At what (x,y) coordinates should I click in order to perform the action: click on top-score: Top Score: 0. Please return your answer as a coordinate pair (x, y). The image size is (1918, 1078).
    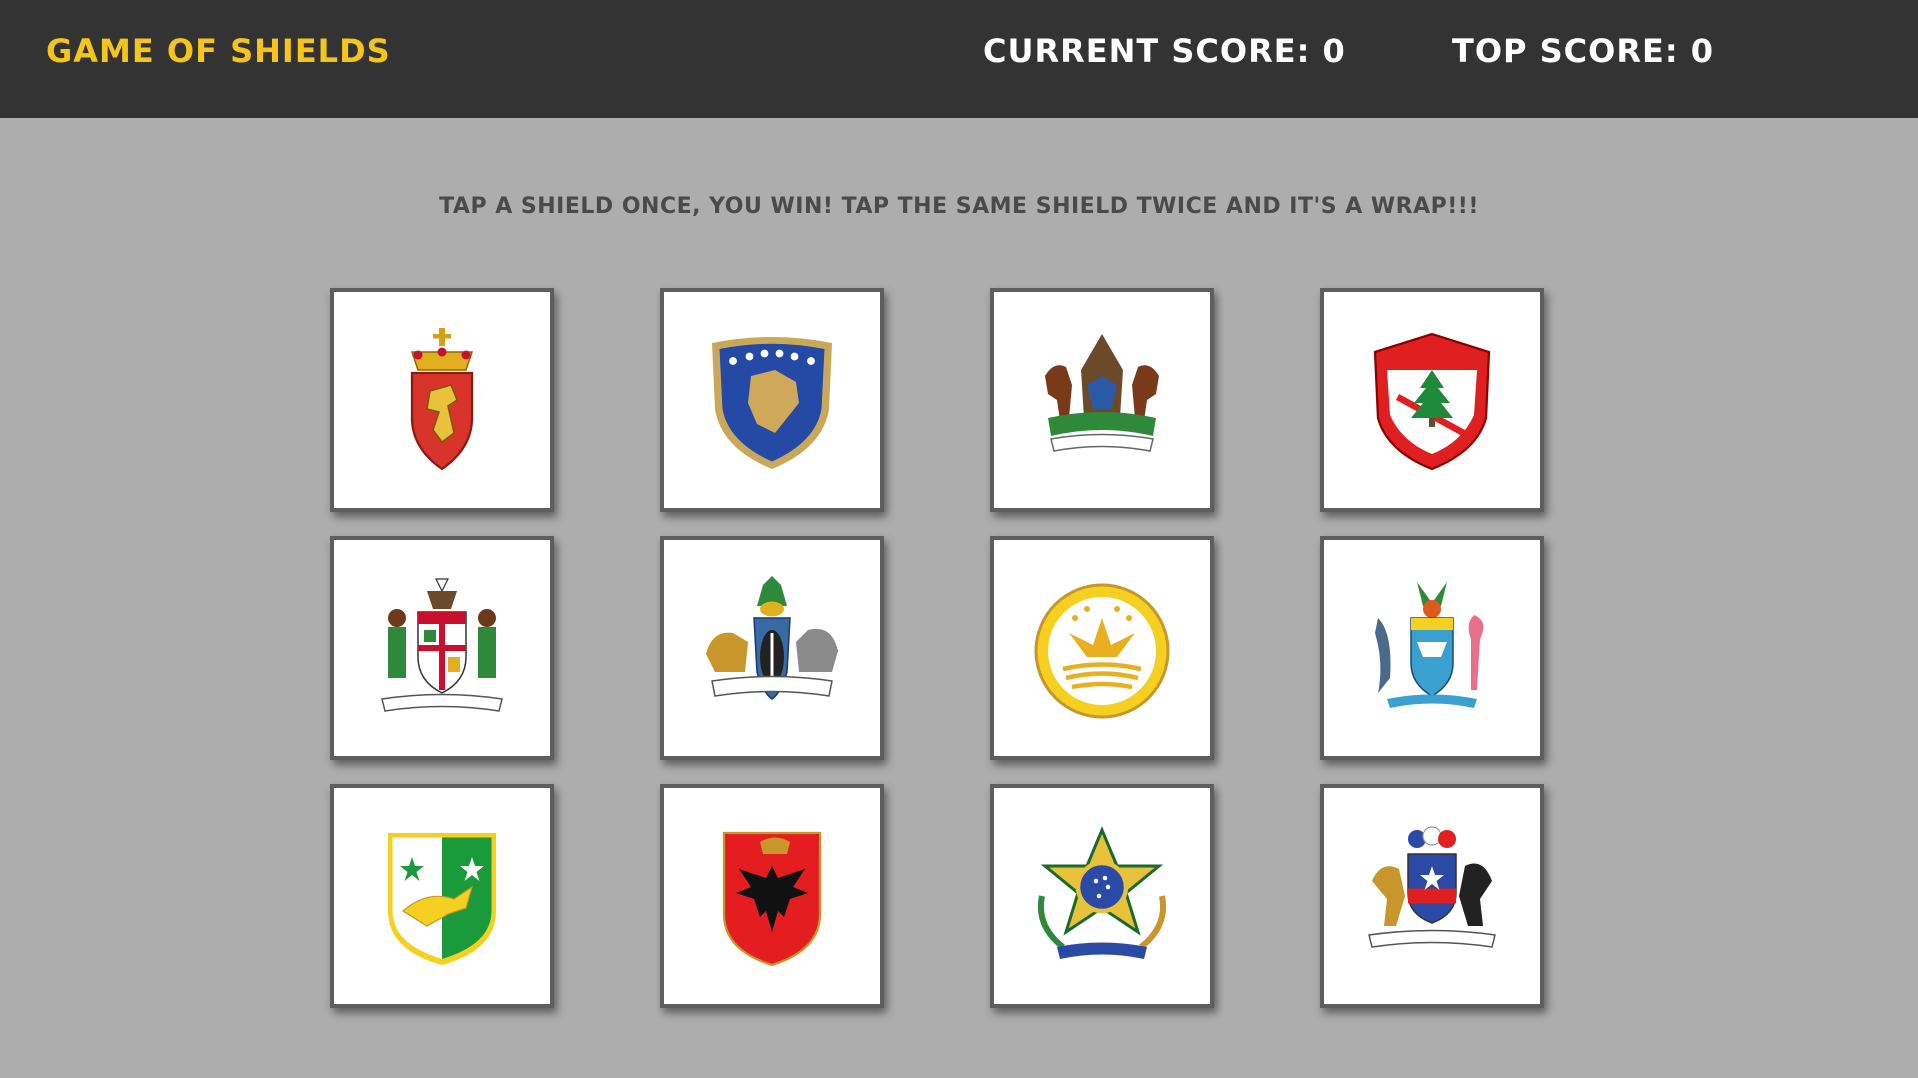
    Looking at the image, I should click on (1583, 51).